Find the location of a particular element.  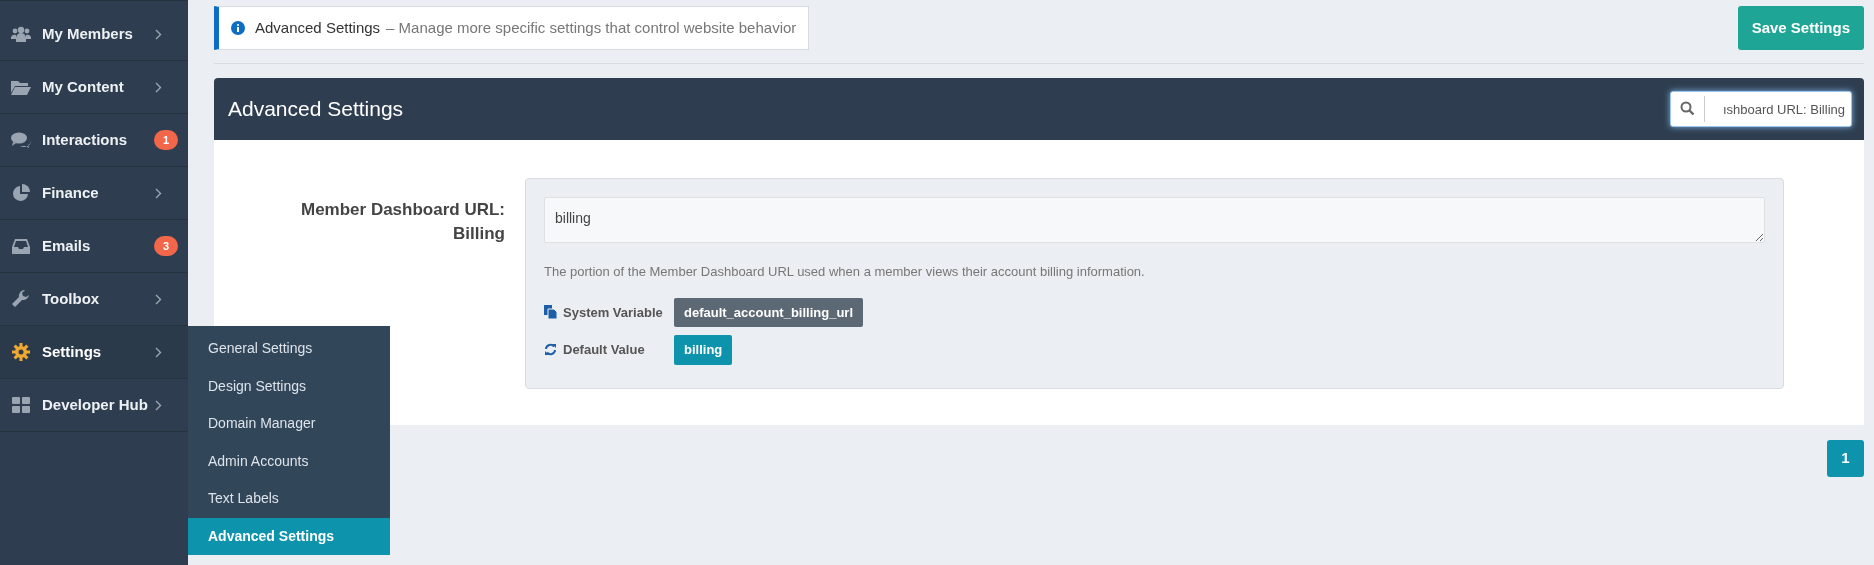

grid-icon is located at coordinates (21, 405).